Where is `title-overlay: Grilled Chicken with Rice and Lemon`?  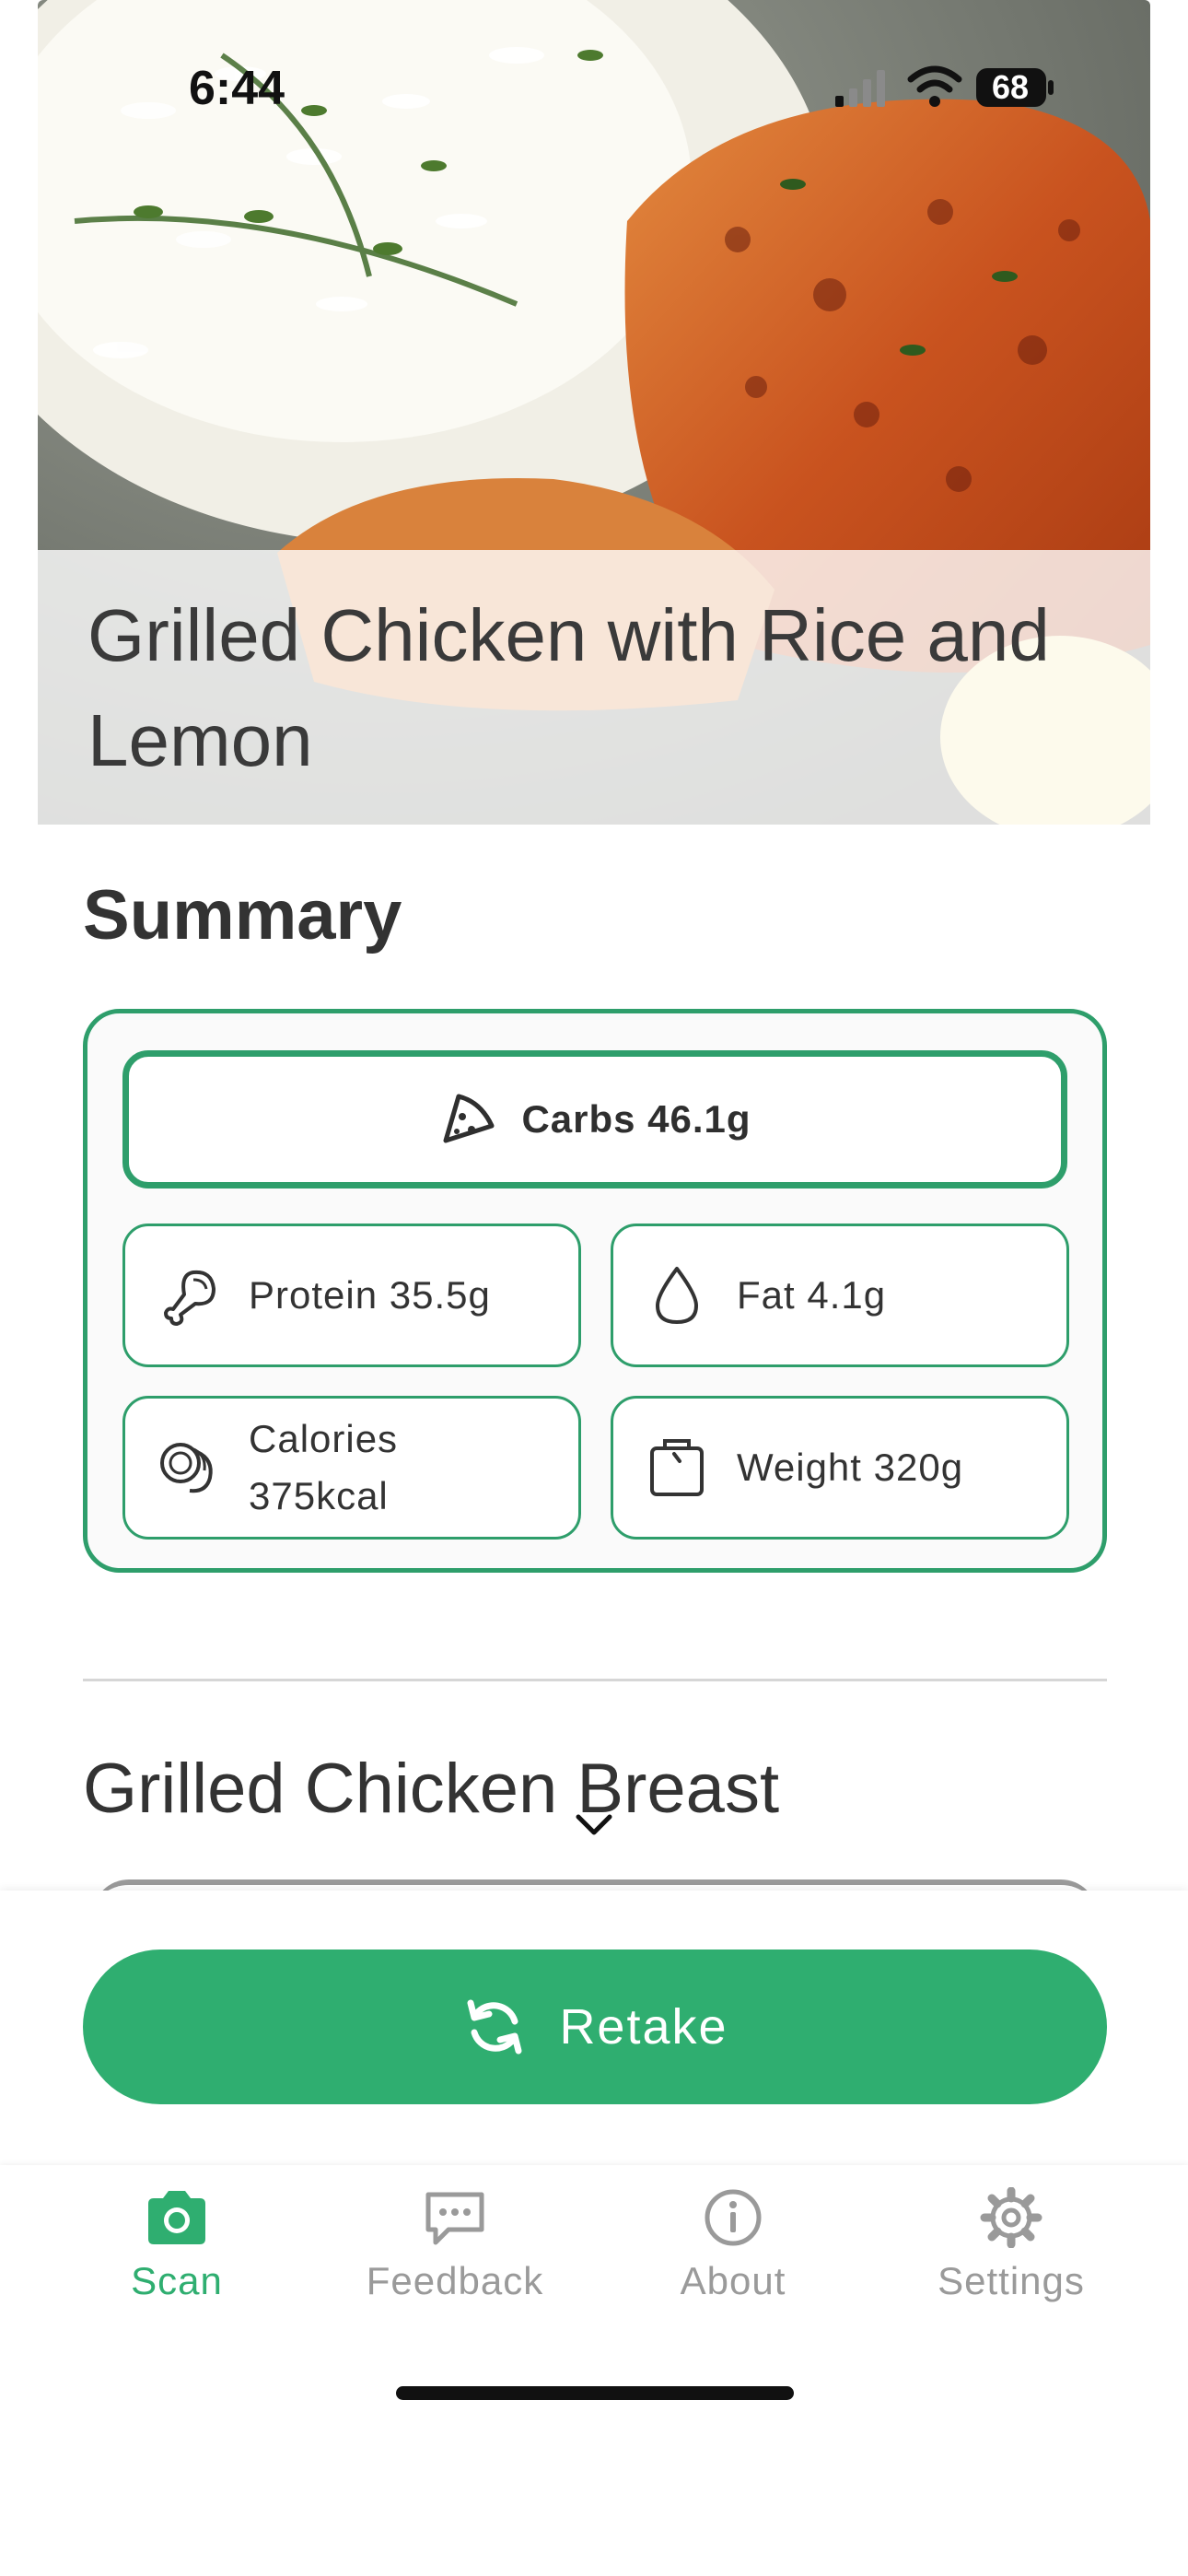
title-overlay: Grilled Chicken with Rice and Lemon is located at coordinates (594, 687).